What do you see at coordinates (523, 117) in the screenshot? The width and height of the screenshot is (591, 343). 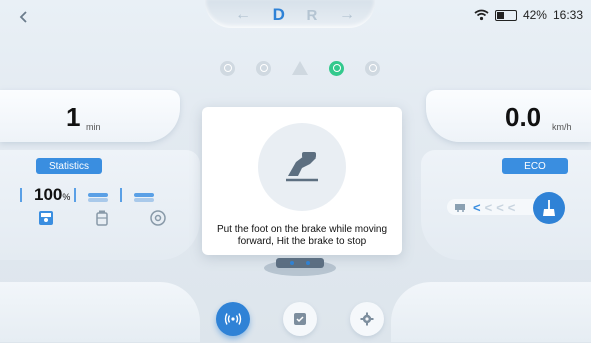 I see `speed-value: 0.0` at bounding box center [523, 117].